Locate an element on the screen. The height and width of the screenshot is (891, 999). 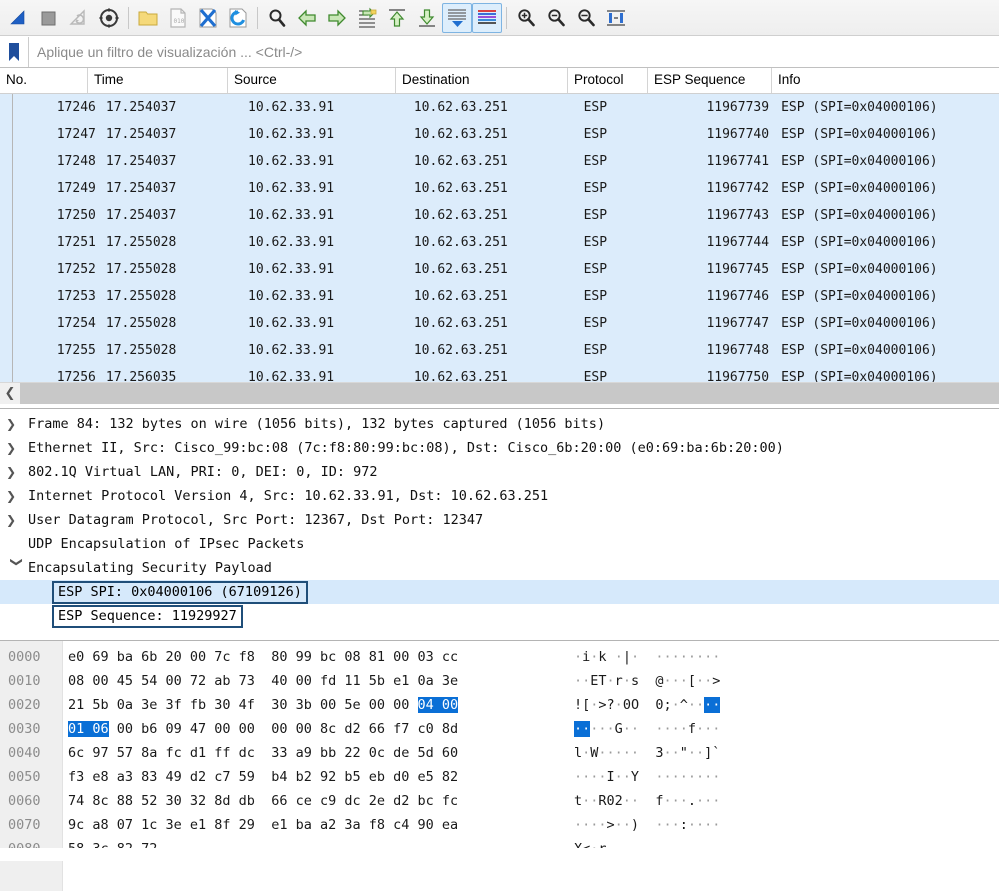
scroll-left-icon: ❮ is located at coordinates (10, 393).